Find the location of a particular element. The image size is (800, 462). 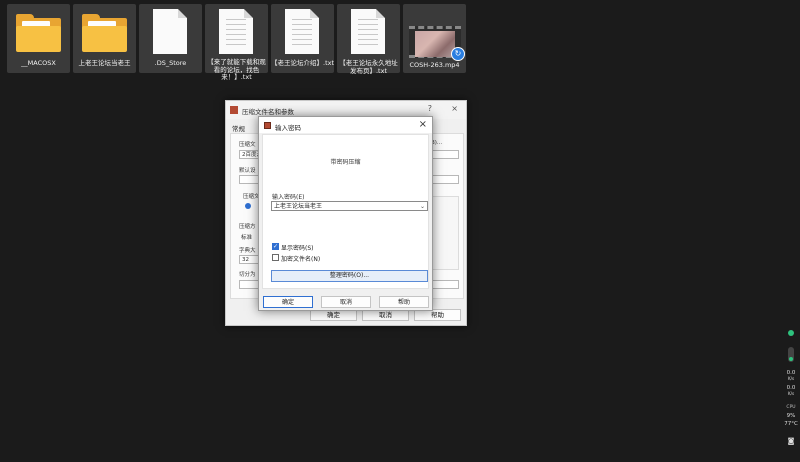

dialog-titlebar: 输入密码 × is located at coordinates (345, 125).